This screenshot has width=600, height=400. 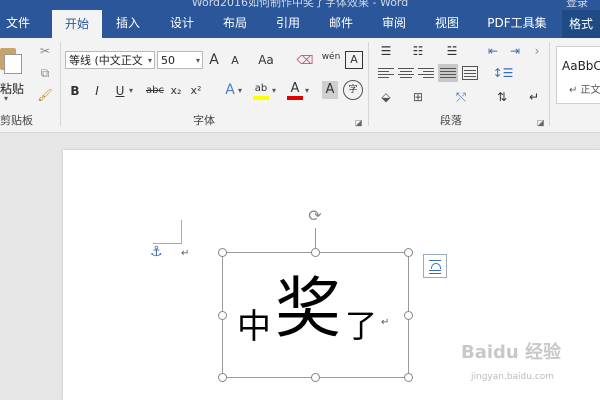 What do you see at coordinates (254, 327) in the screenshot?
I see `text-box-char-zhong: 中` at bounding box center [254, 327].